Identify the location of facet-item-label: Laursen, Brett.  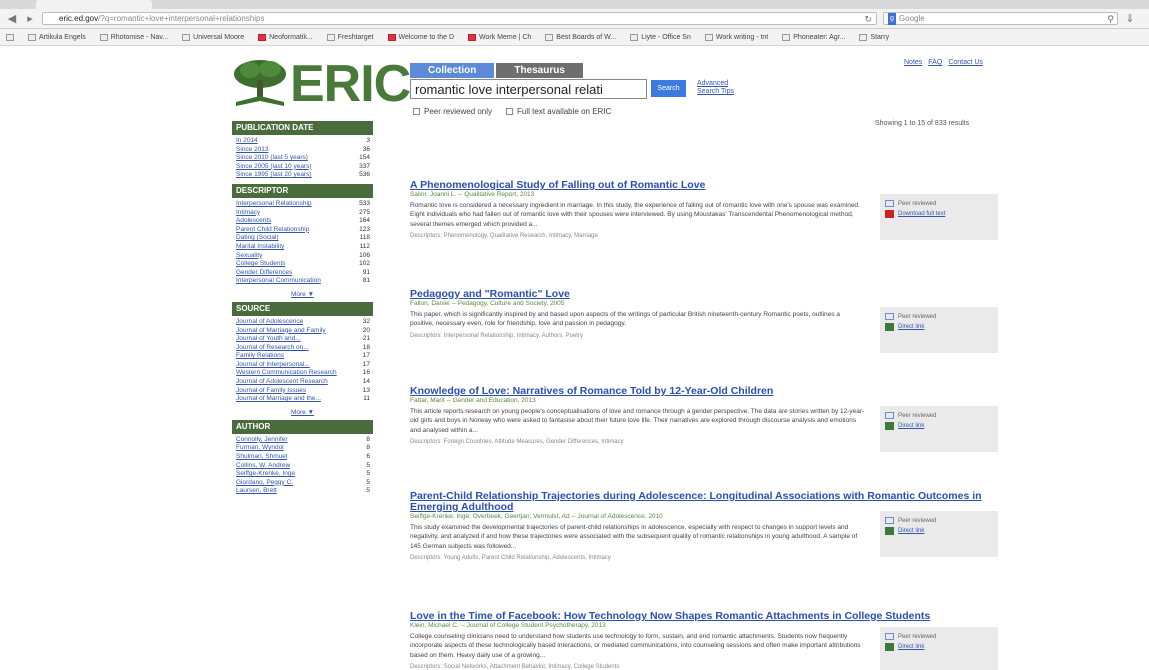
(256, 491).